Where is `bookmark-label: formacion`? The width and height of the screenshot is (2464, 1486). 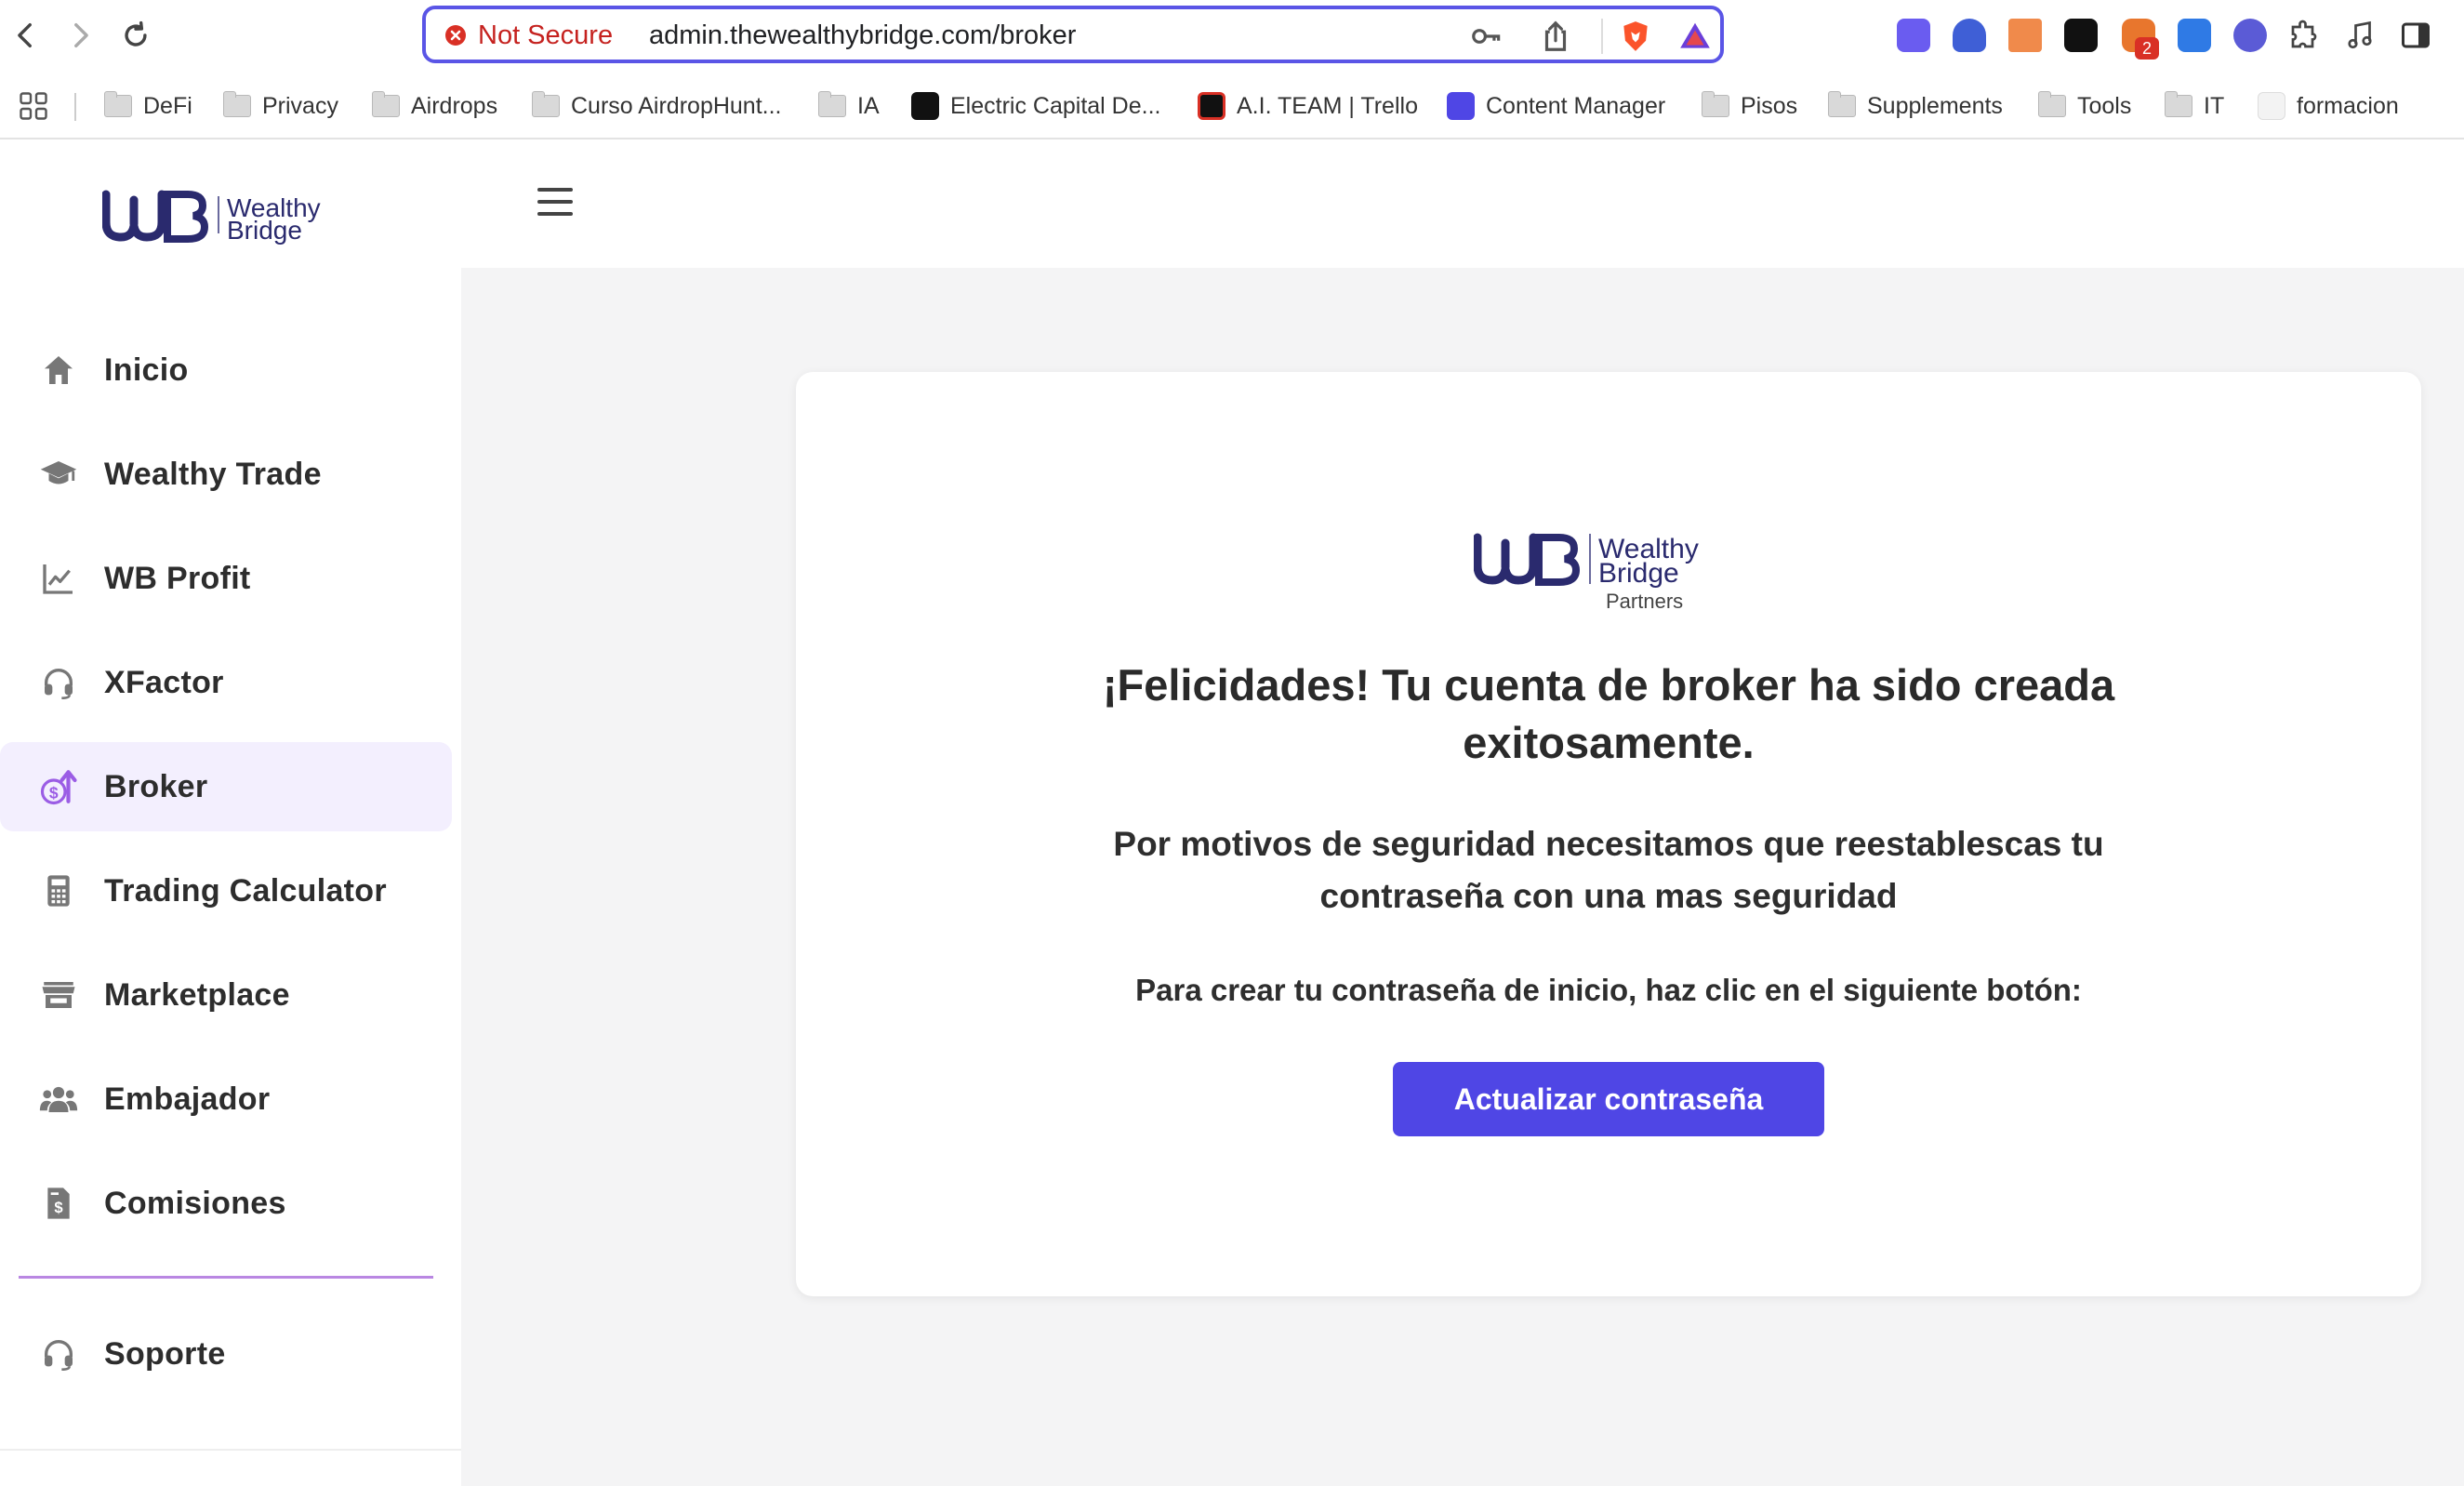 bookmark-label: formacion is located at coordinates (2348, 105).